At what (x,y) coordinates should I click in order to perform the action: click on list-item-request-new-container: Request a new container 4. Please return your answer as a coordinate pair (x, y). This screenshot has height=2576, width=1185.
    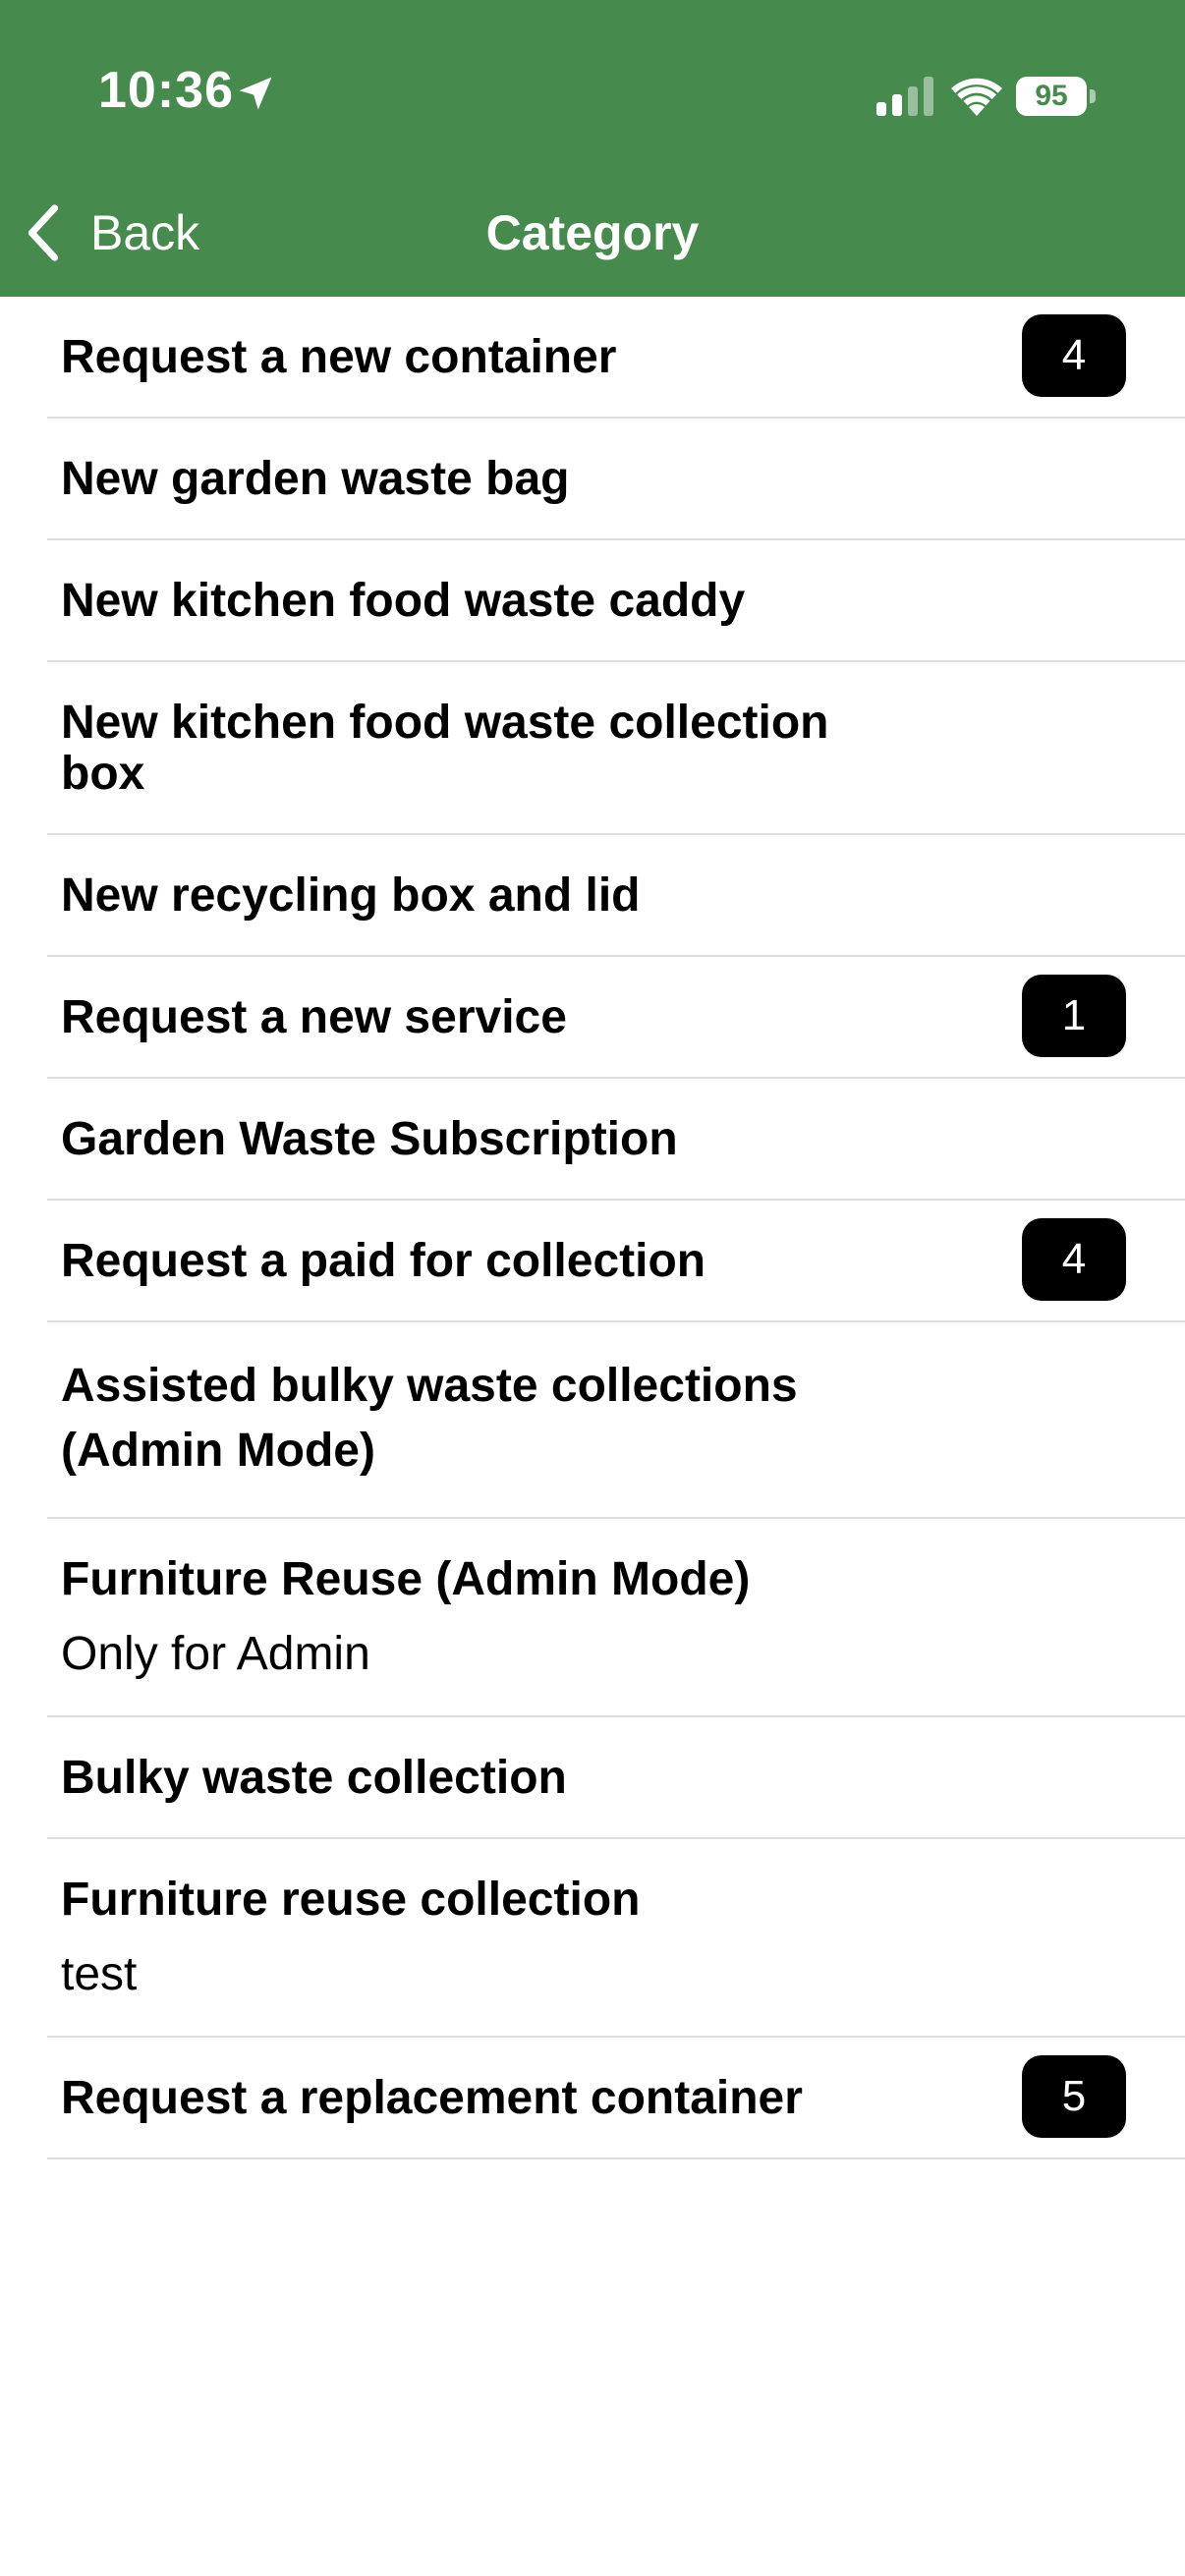
    Looking at the image, I should click on (616, 358).